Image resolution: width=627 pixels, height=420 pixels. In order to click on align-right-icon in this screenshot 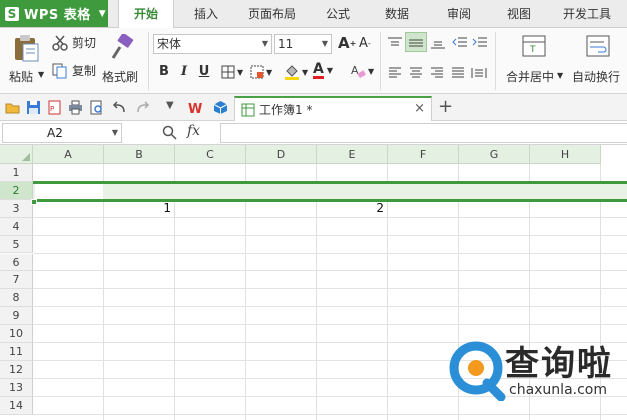, I will do `click(437, 73)`.